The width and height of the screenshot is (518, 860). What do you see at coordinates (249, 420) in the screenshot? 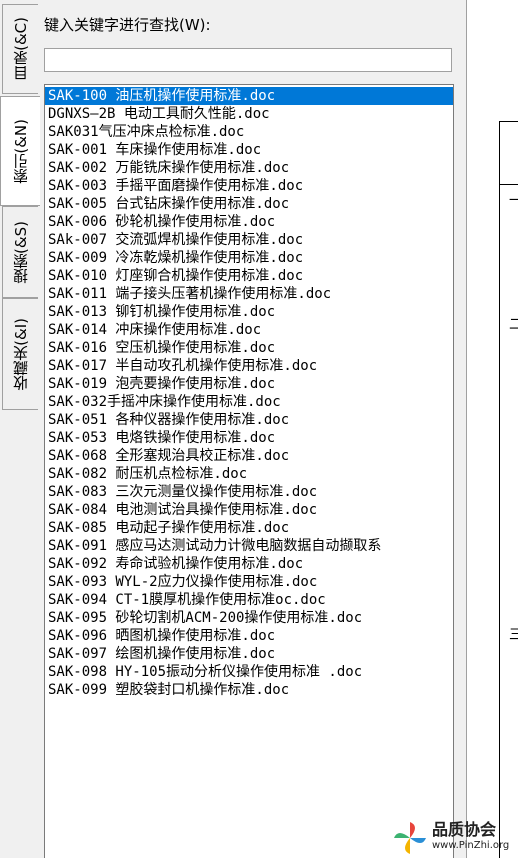
I see `list-item: SAK-051 各种仪器操作使用标准.doc` at bounding box center [249, 420].